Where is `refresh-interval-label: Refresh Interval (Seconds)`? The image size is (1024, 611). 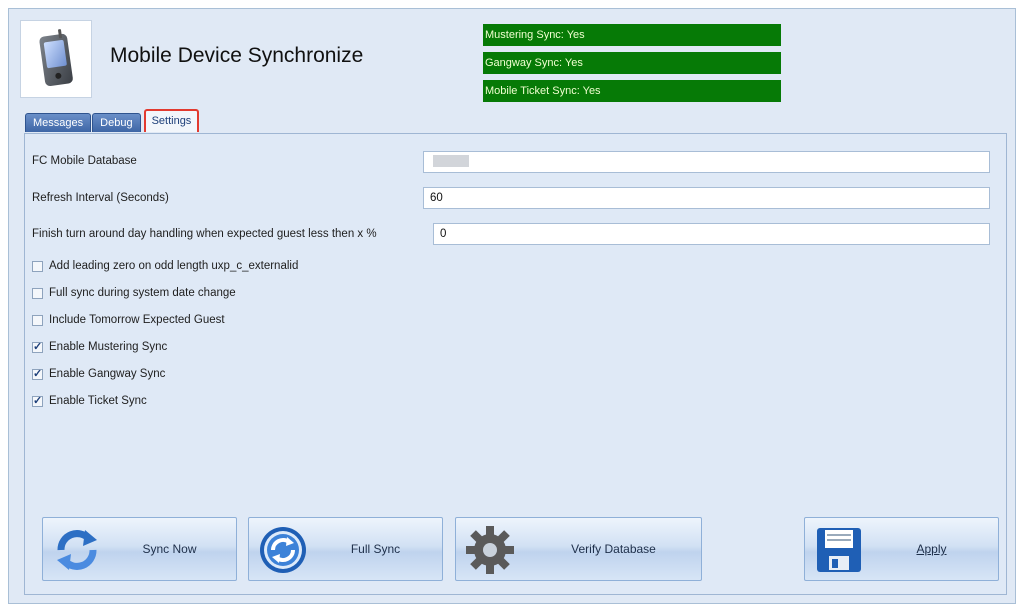 refresh-interval-label: Refresh Interval (Seconds) is located at coordinates (100, 198).